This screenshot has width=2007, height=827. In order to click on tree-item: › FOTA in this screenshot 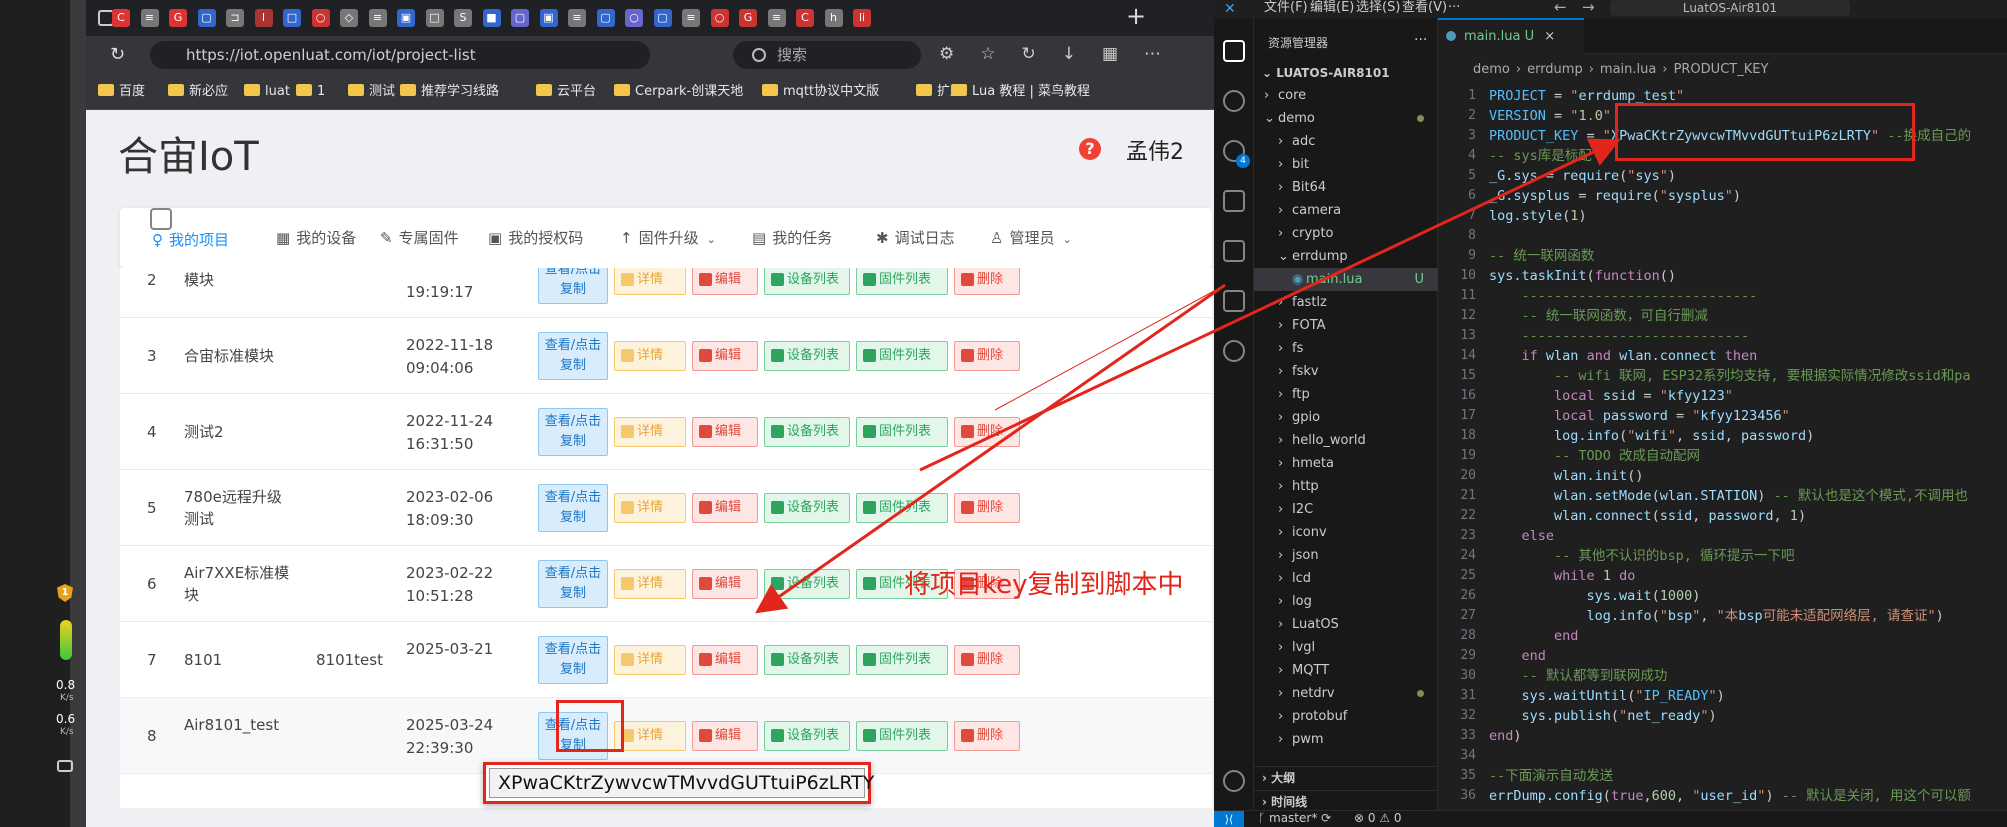, I will do `click(1346, 325)`.